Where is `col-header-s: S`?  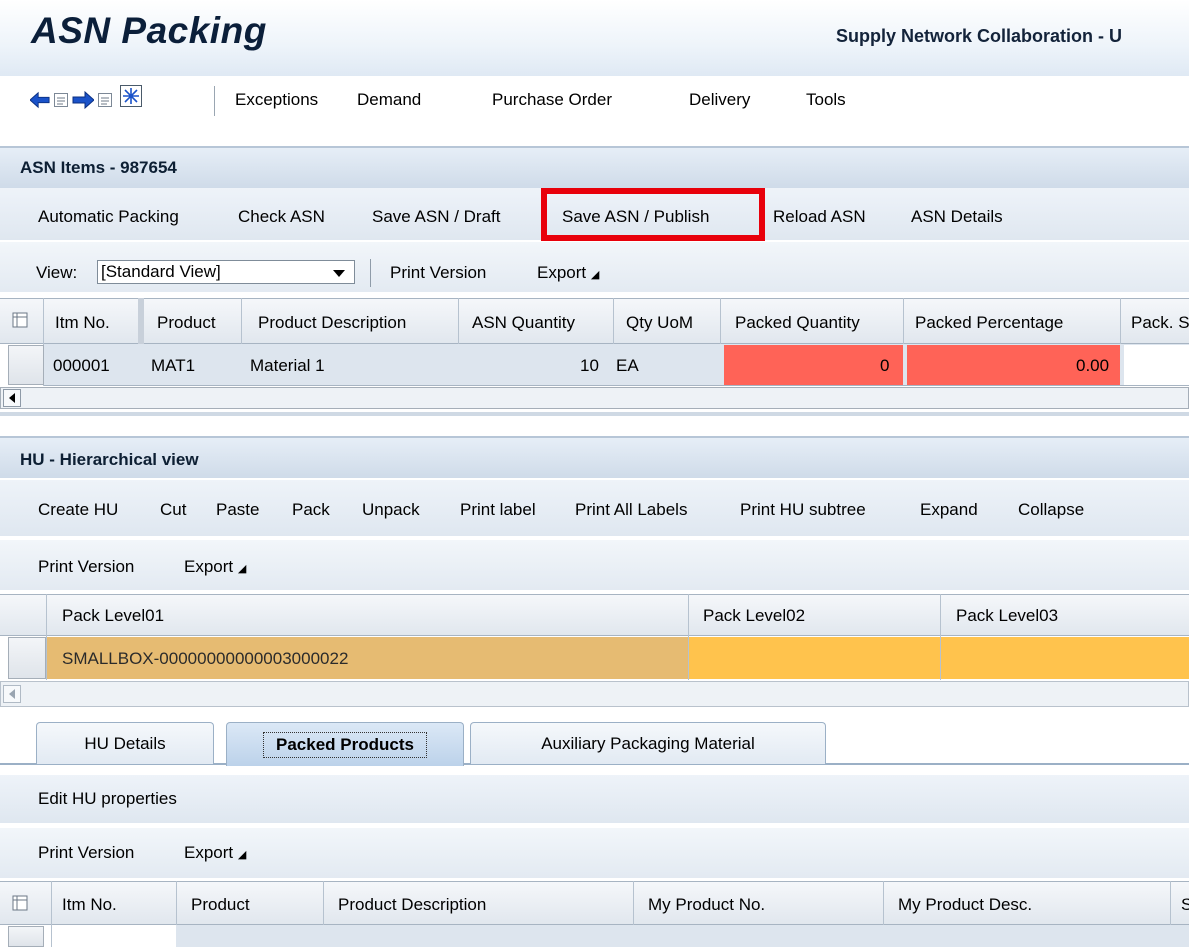 col-header-s: S is located at coordinates (1185, 905).